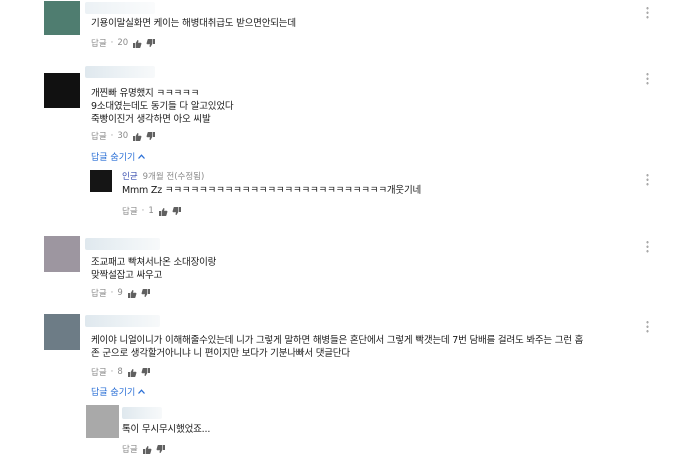 The height and width of the screenshot is (460, 675). I want to click on like-count: 30, so click(123, 136).